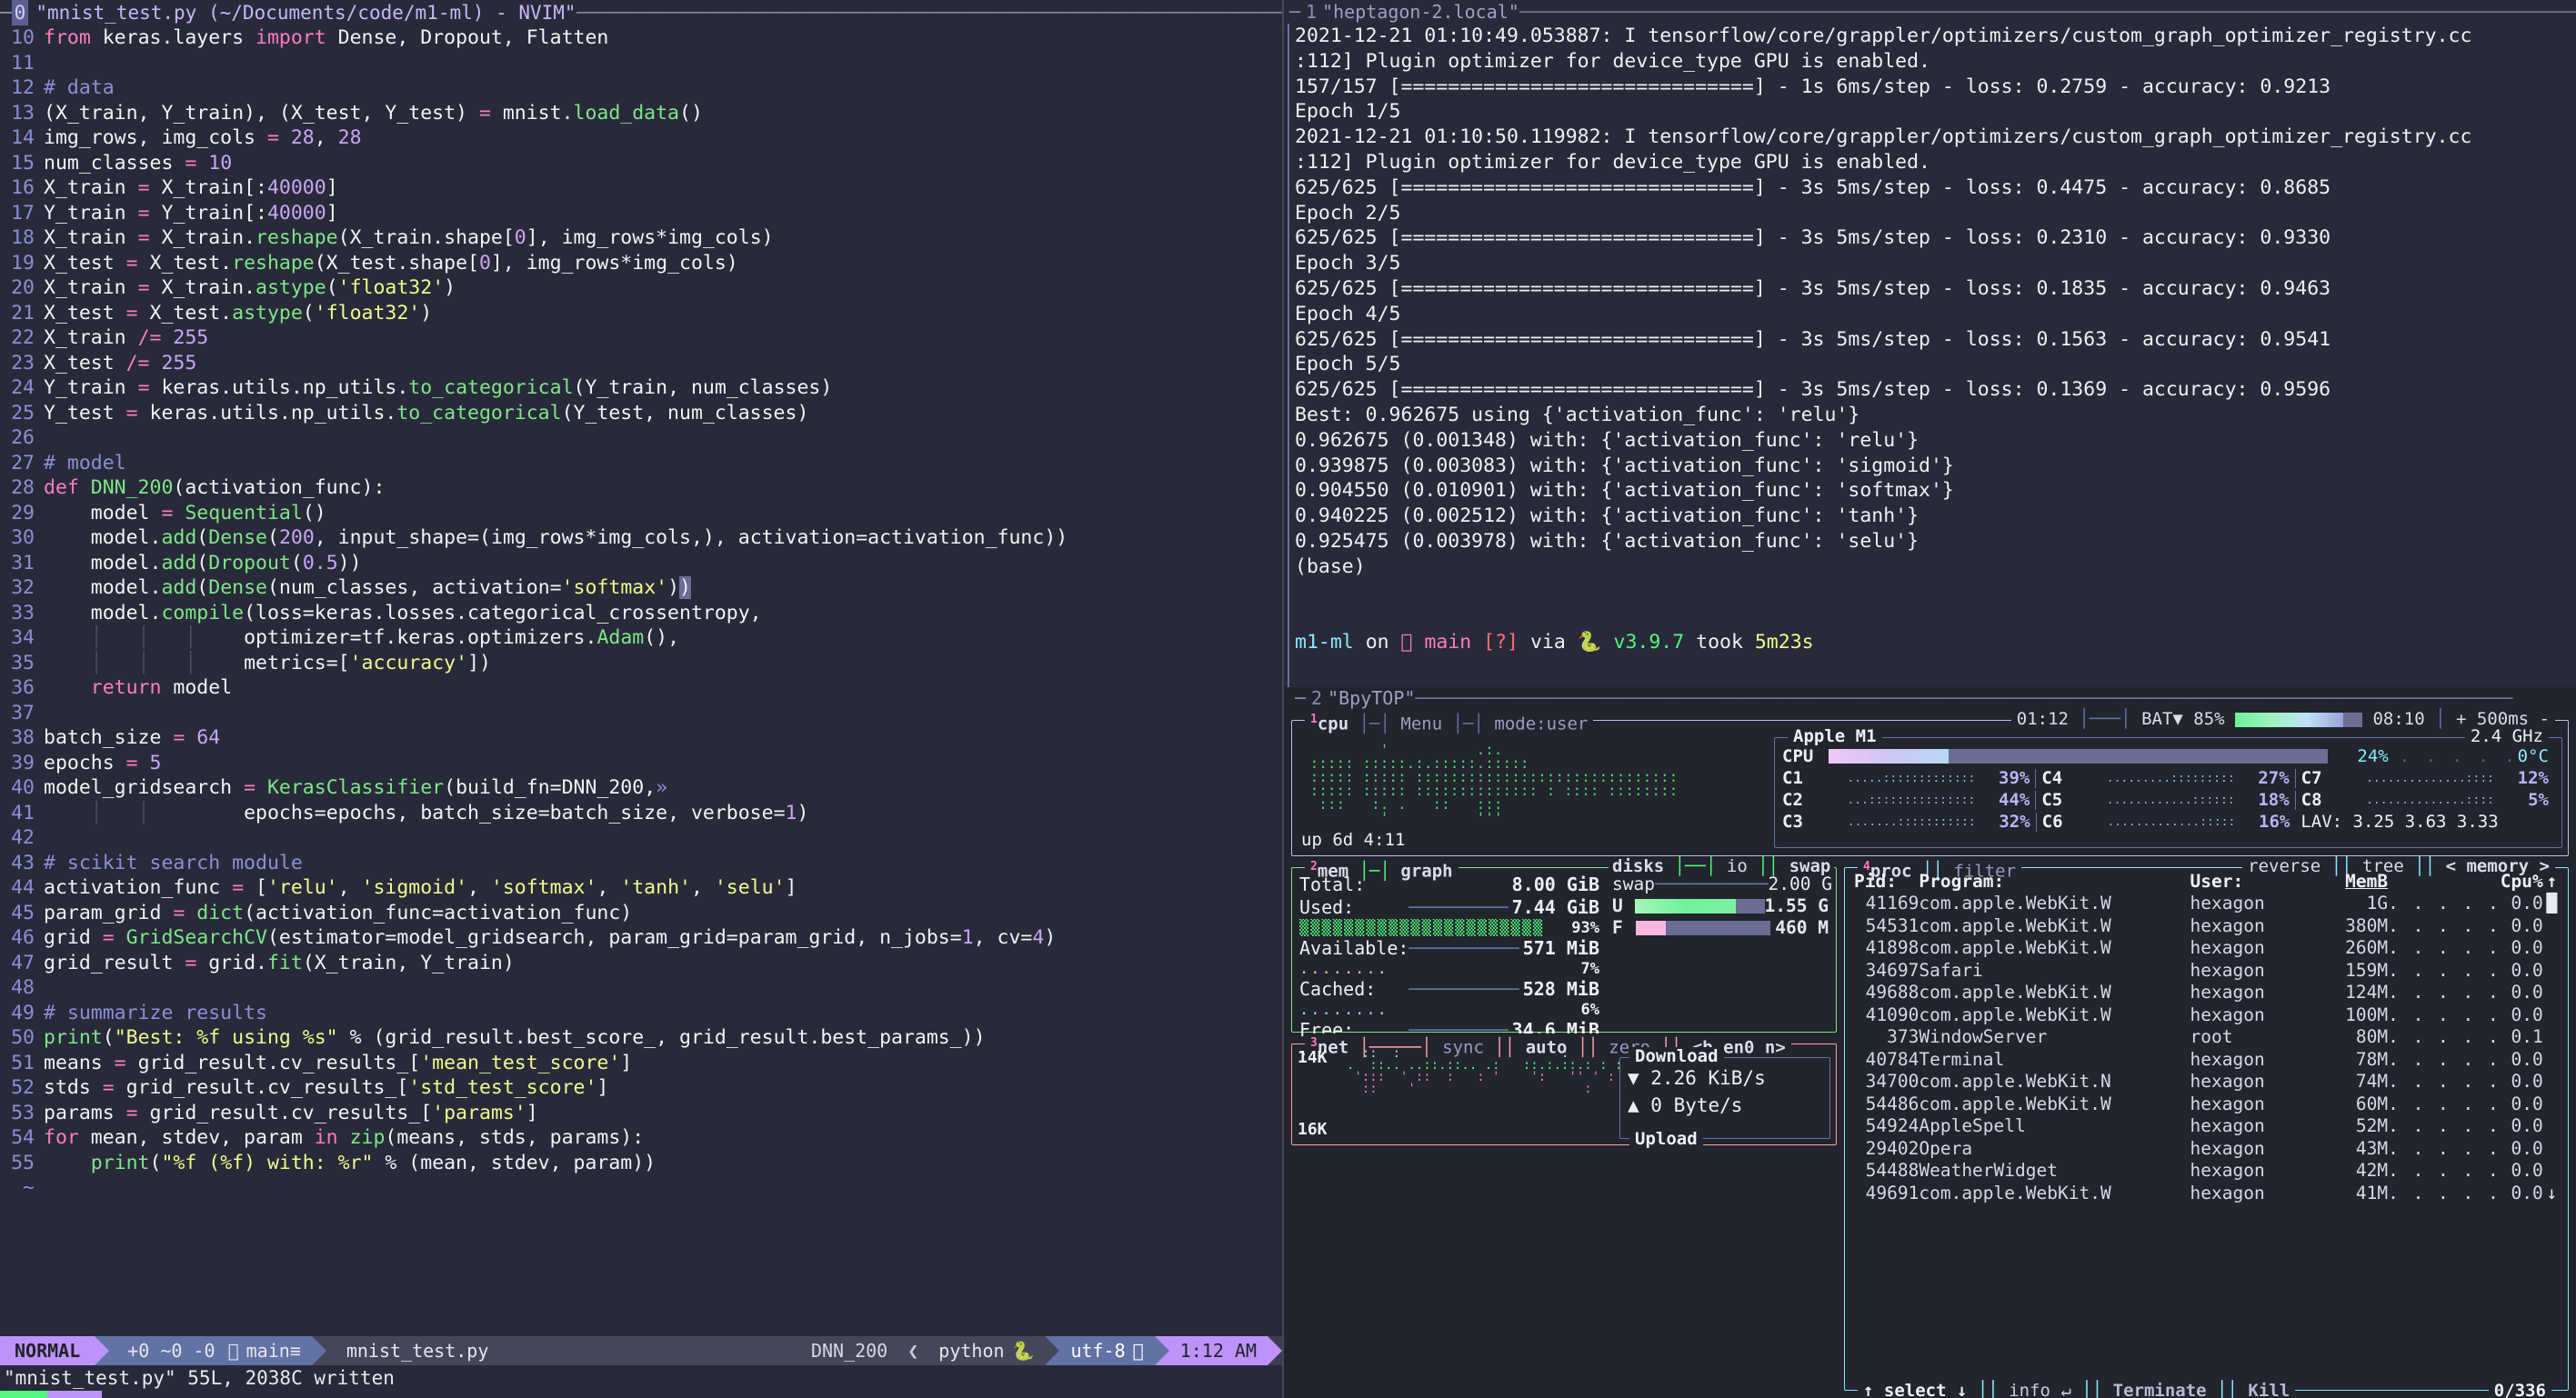  Describe the element at coordinates (1309, 12) in the screenshot. I see `terminal-pane-index: 1` at that location.